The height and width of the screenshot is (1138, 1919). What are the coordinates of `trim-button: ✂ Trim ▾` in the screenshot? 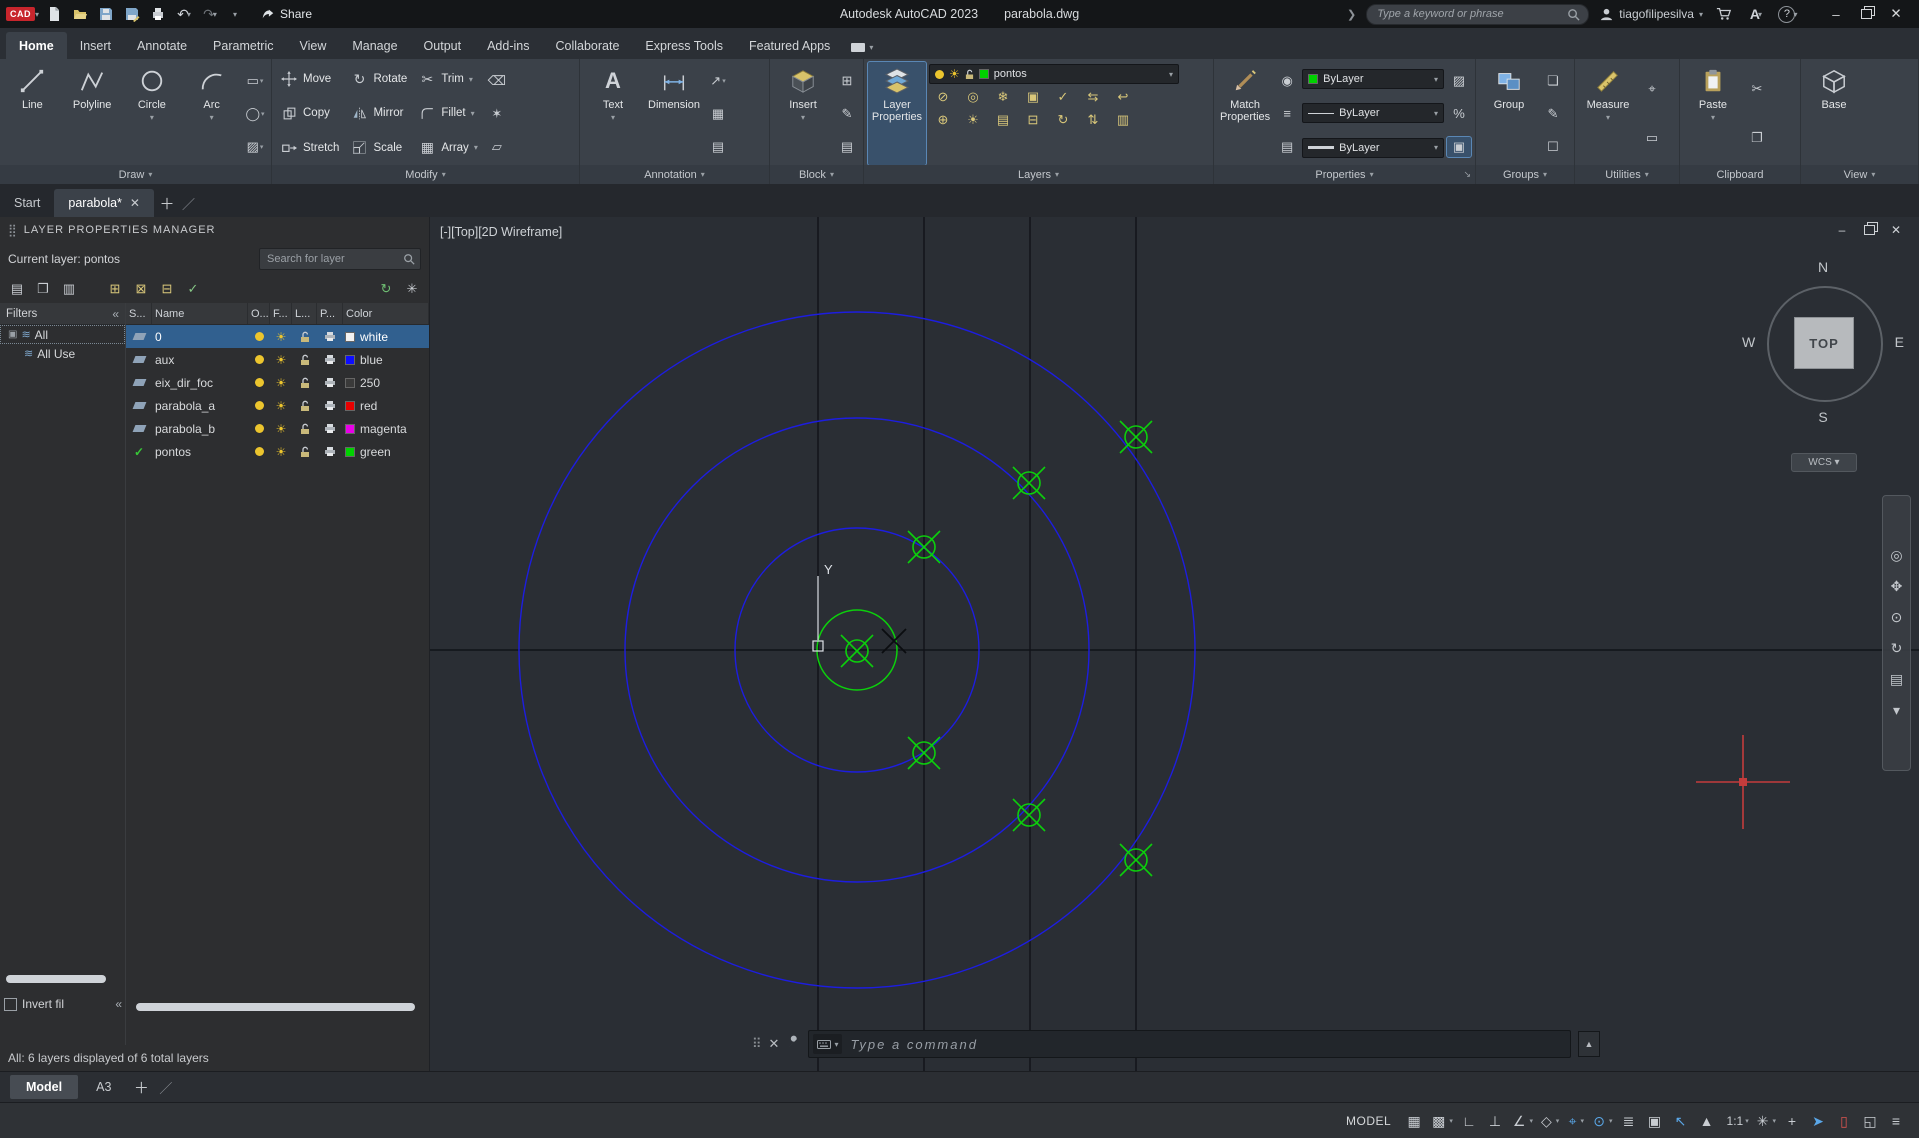 It's located at (448, 79).